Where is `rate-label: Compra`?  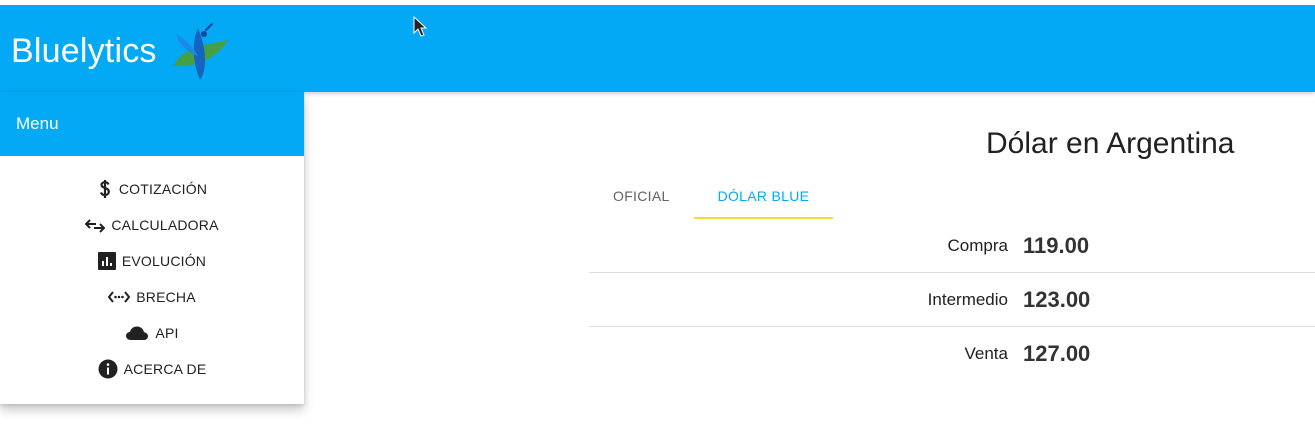 rate-label: Compra is located at coordinates (977, 245).